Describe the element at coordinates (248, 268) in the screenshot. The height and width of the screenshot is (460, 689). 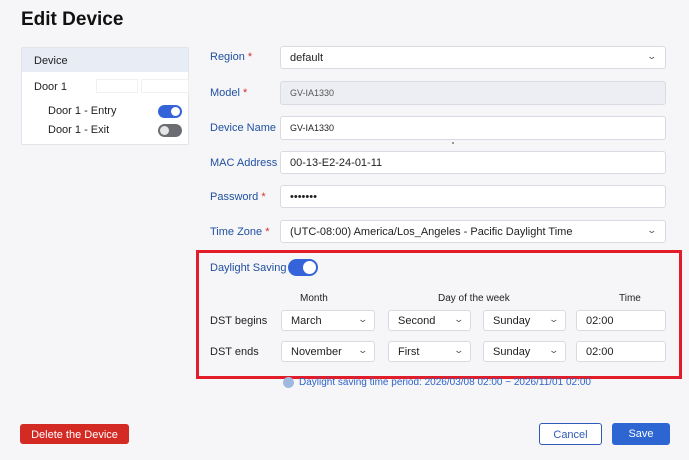
I see `daylight-saving-label: Daylight Saving` at that location.